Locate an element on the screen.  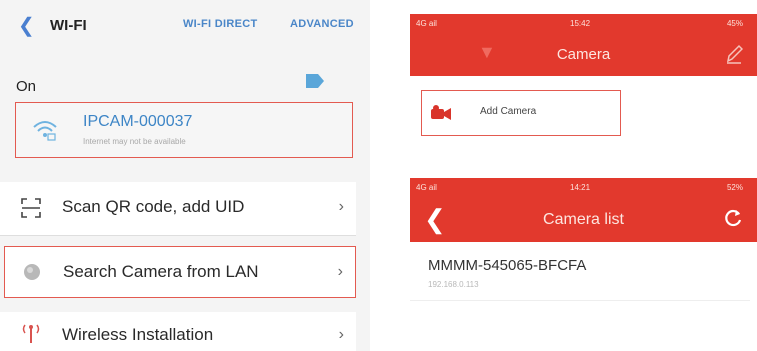
menu-label: Scan QR code, add UID is located at coordinates (153, 206).